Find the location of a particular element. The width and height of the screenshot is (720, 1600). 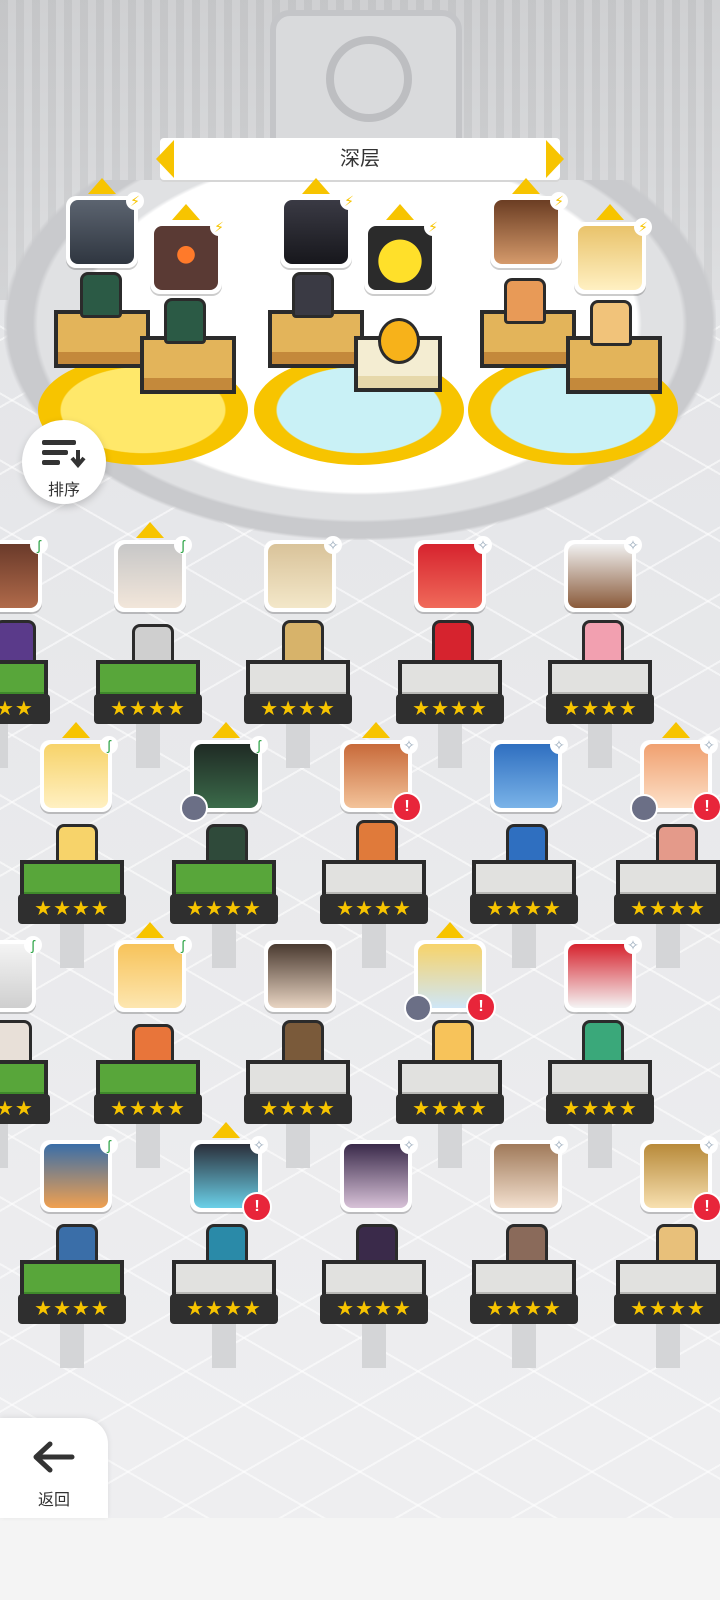

sort-button: 排序 is located at coordinates (64, 462).